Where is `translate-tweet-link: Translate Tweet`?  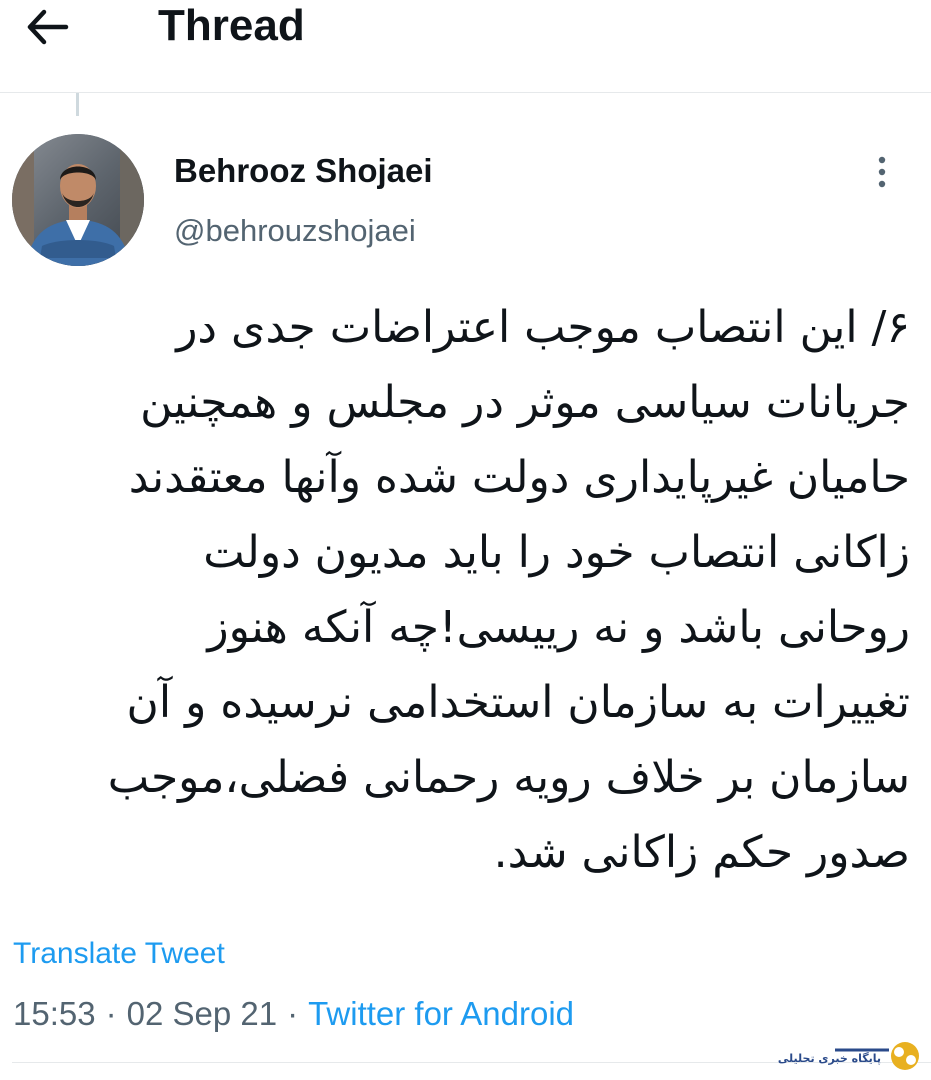
translate-tweet-link: Translate Tweet is located at coordinates (119, 954).